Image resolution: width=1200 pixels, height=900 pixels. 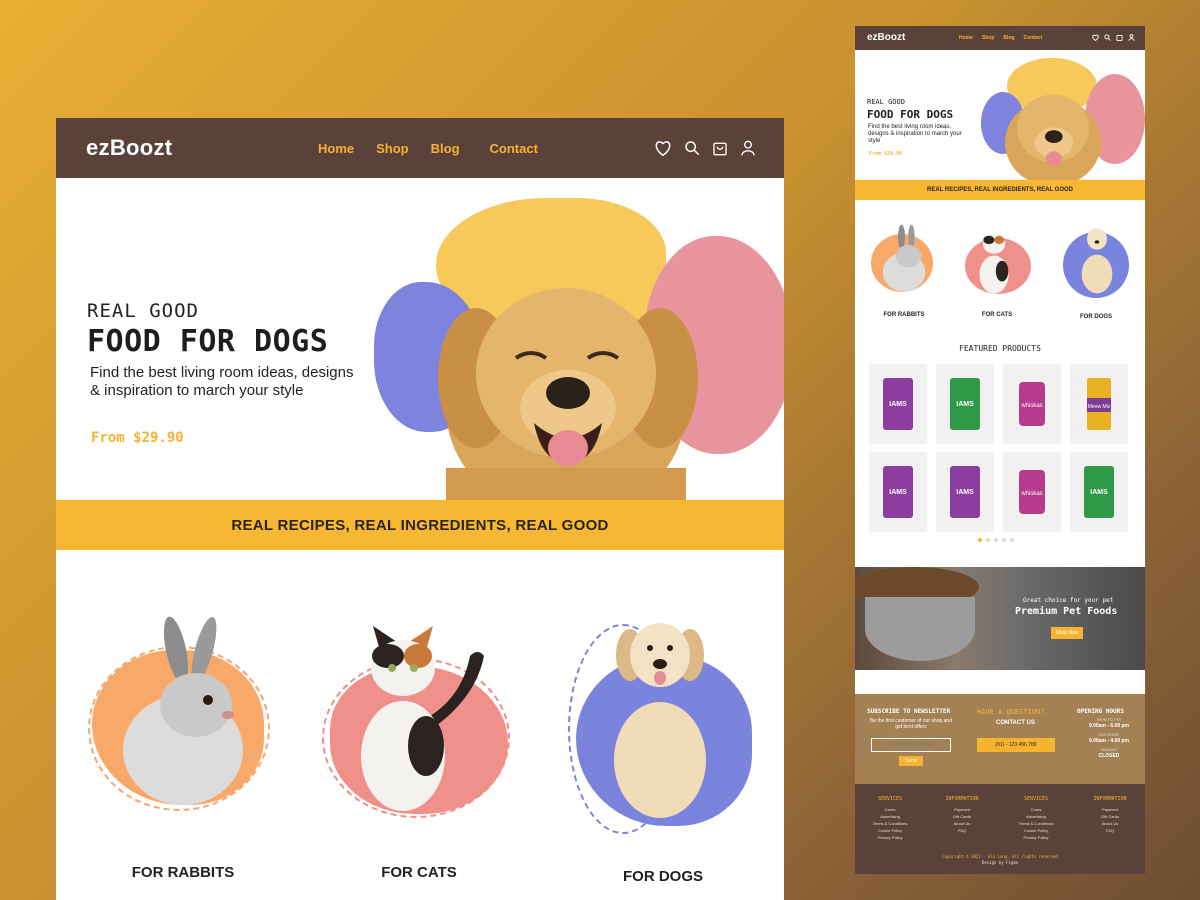 I want to click on rabbit-image, so click(x=183, y=710).